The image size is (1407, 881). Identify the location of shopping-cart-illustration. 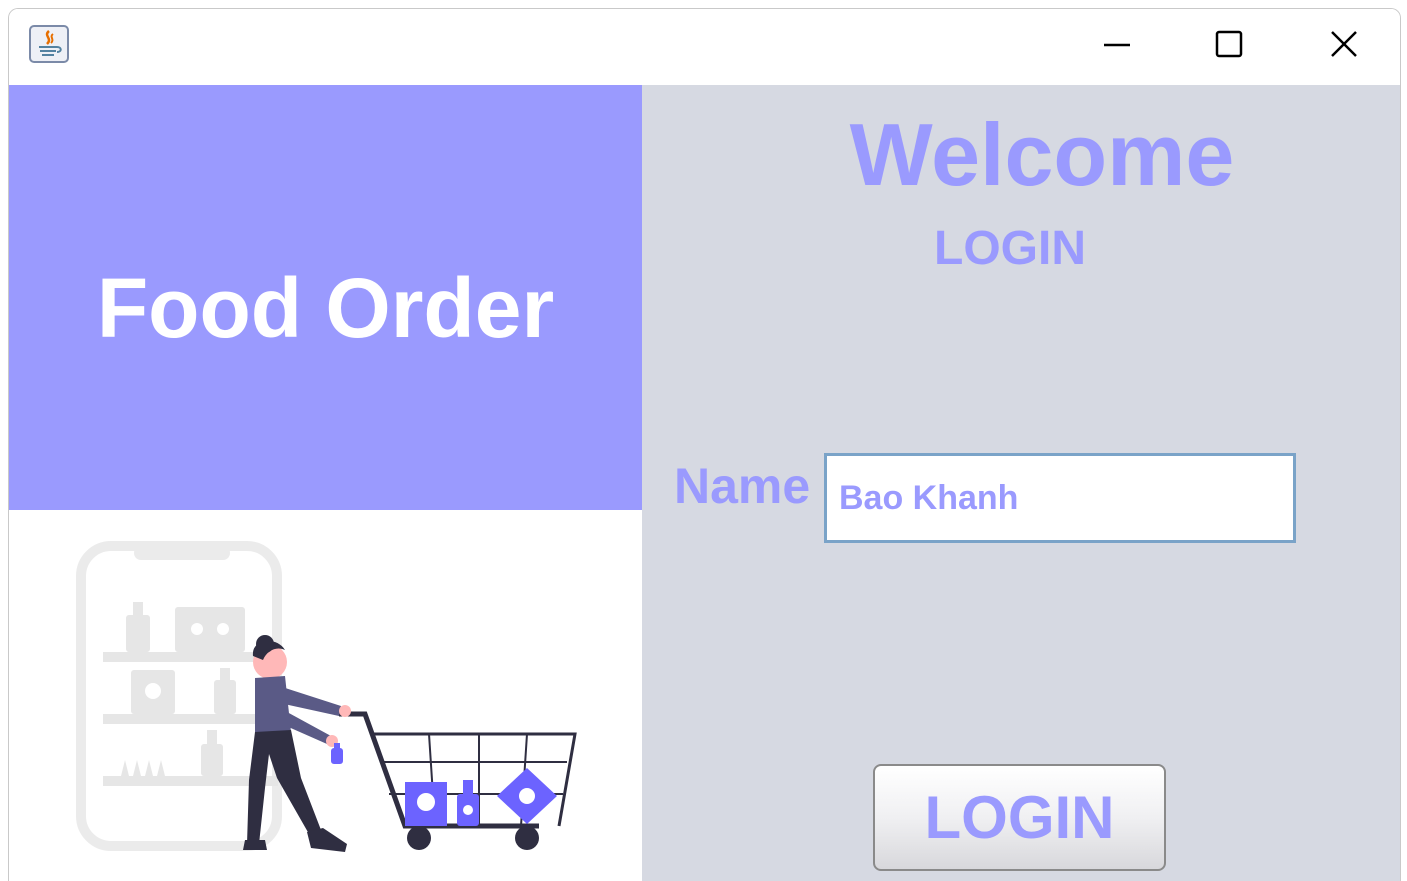
(326, 696).